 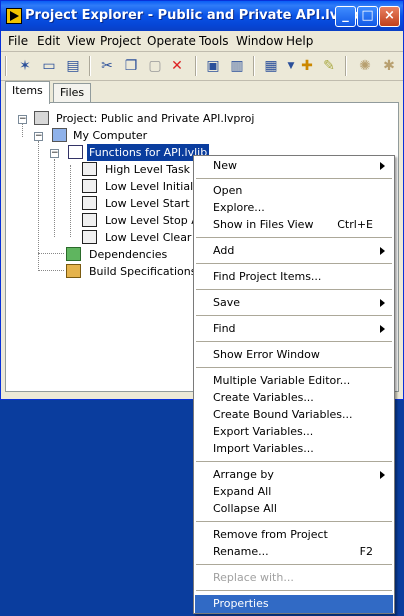 I want to click on menu-item-show-error-window: Show Error Window, so click(x=294, y=355).